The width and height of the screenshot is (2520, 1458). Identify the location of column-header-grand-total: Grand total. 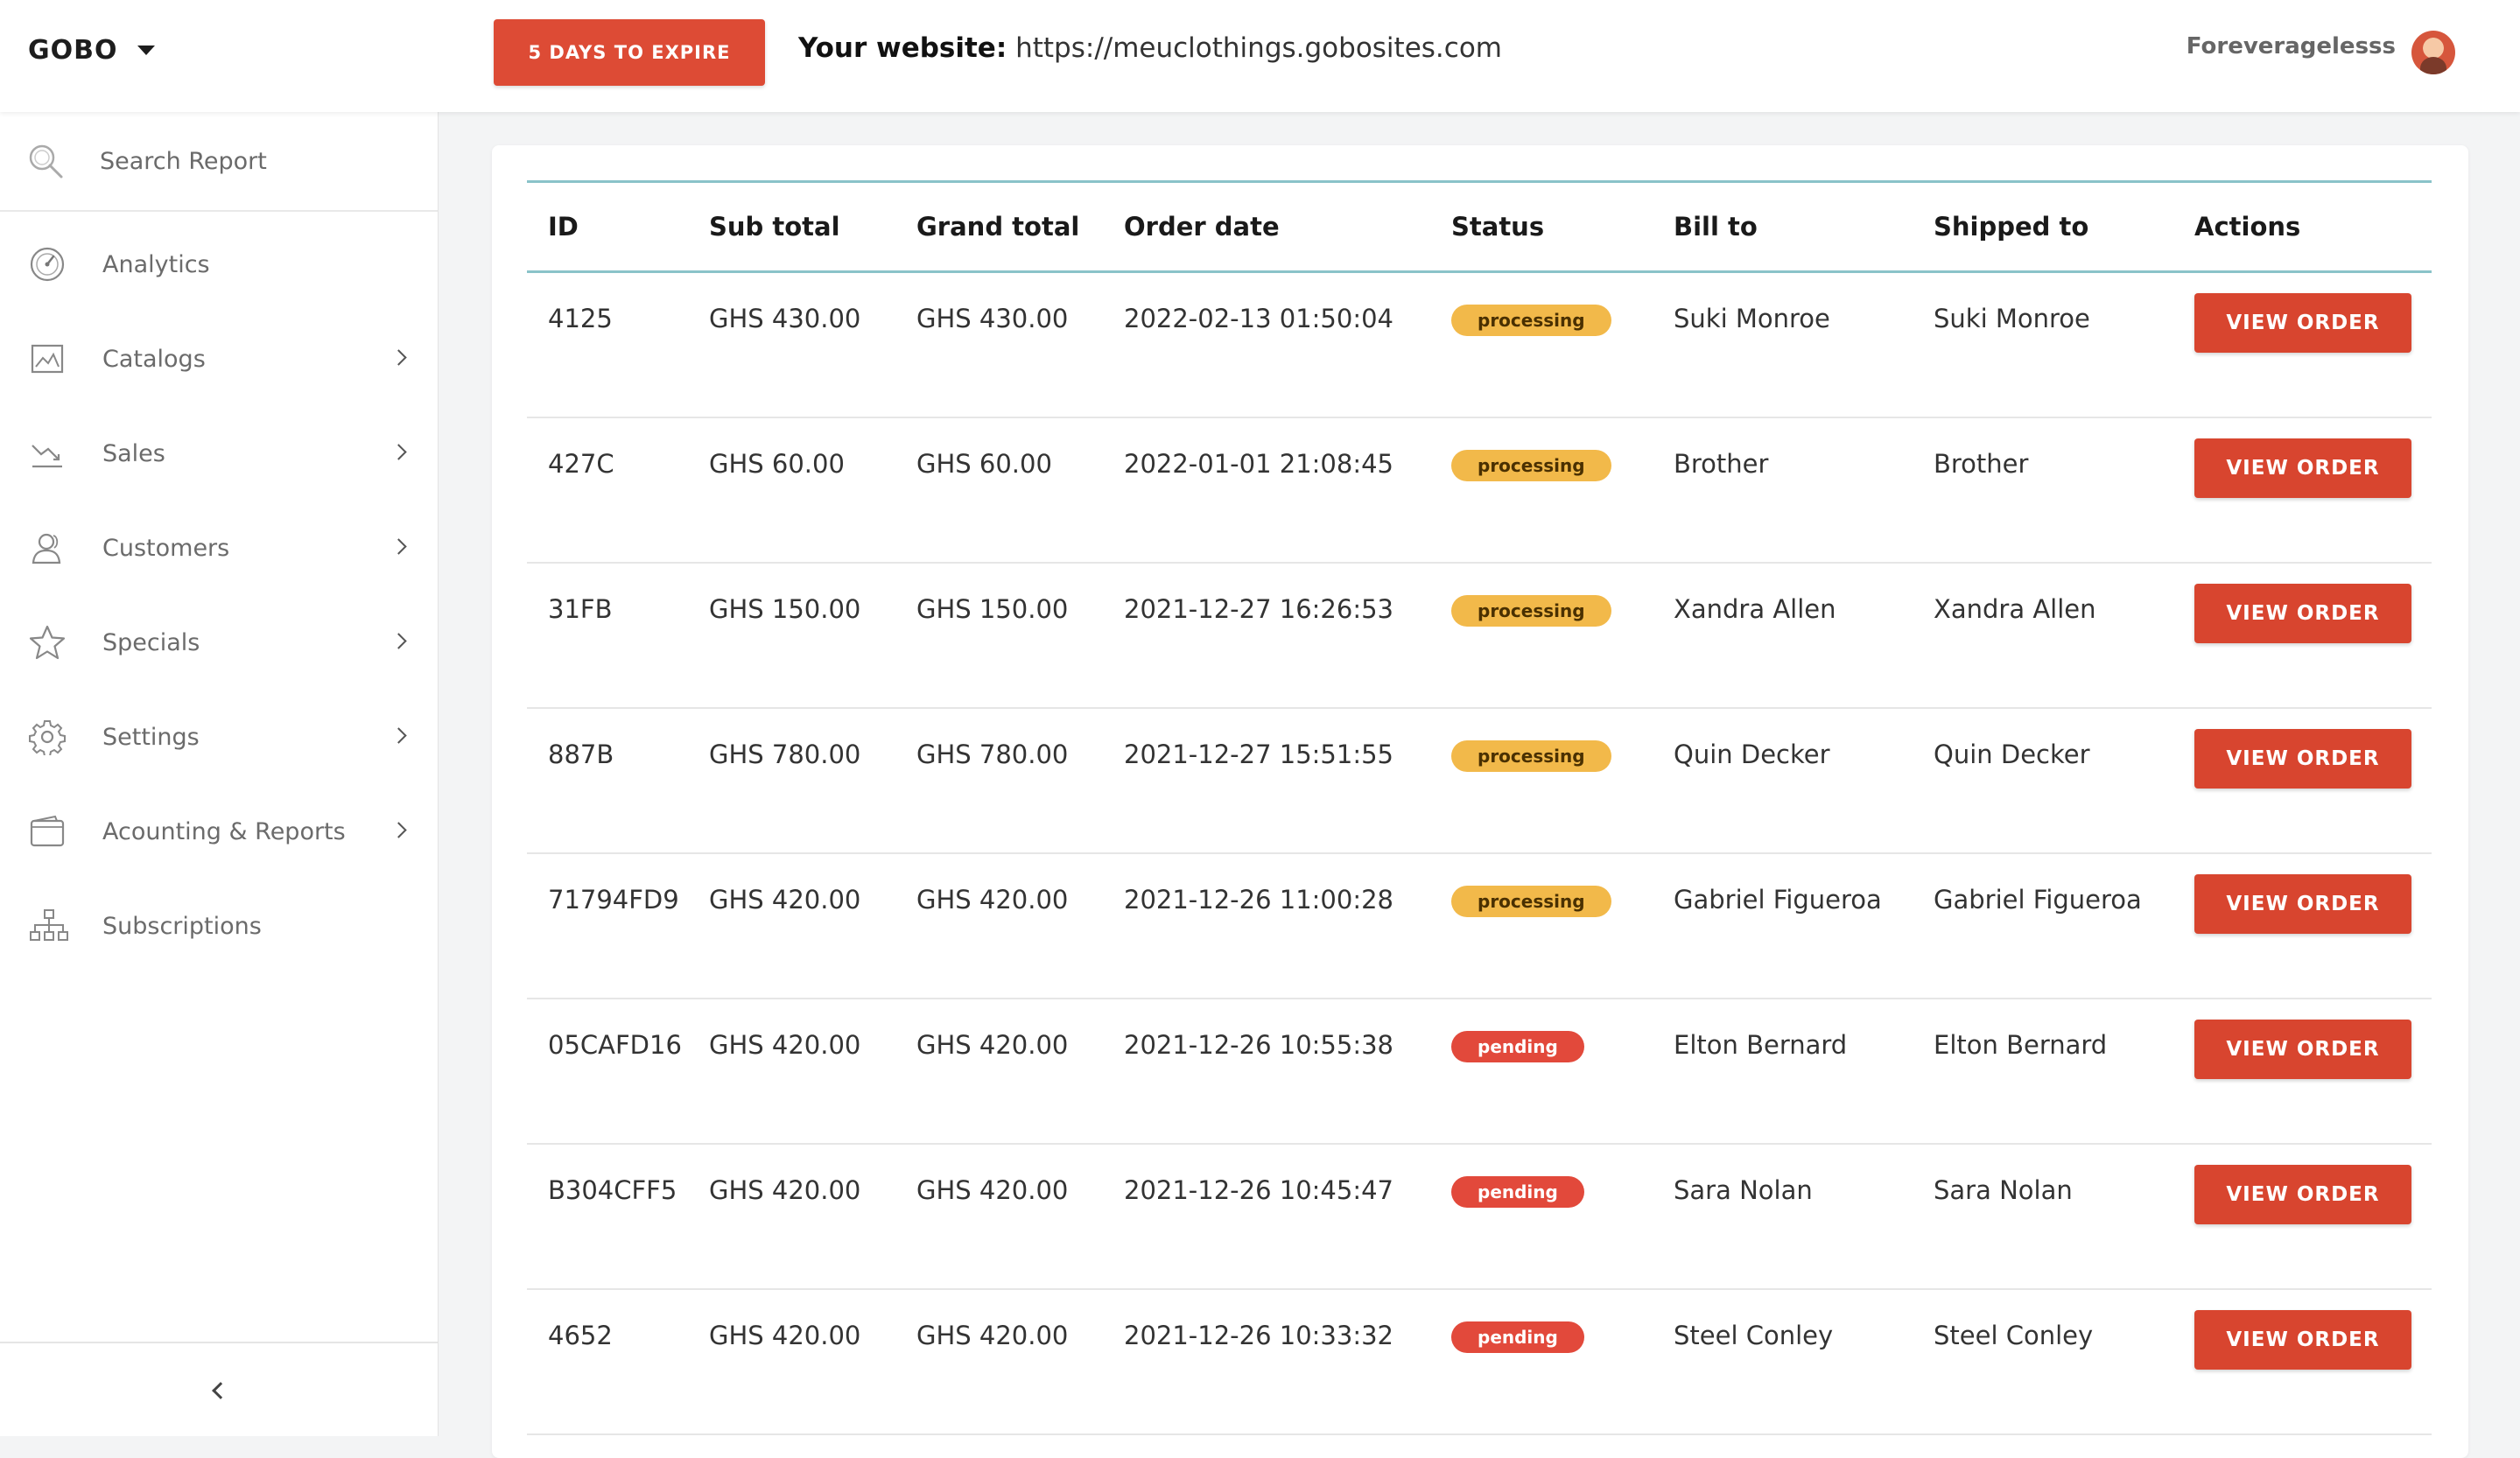
(999, 227).